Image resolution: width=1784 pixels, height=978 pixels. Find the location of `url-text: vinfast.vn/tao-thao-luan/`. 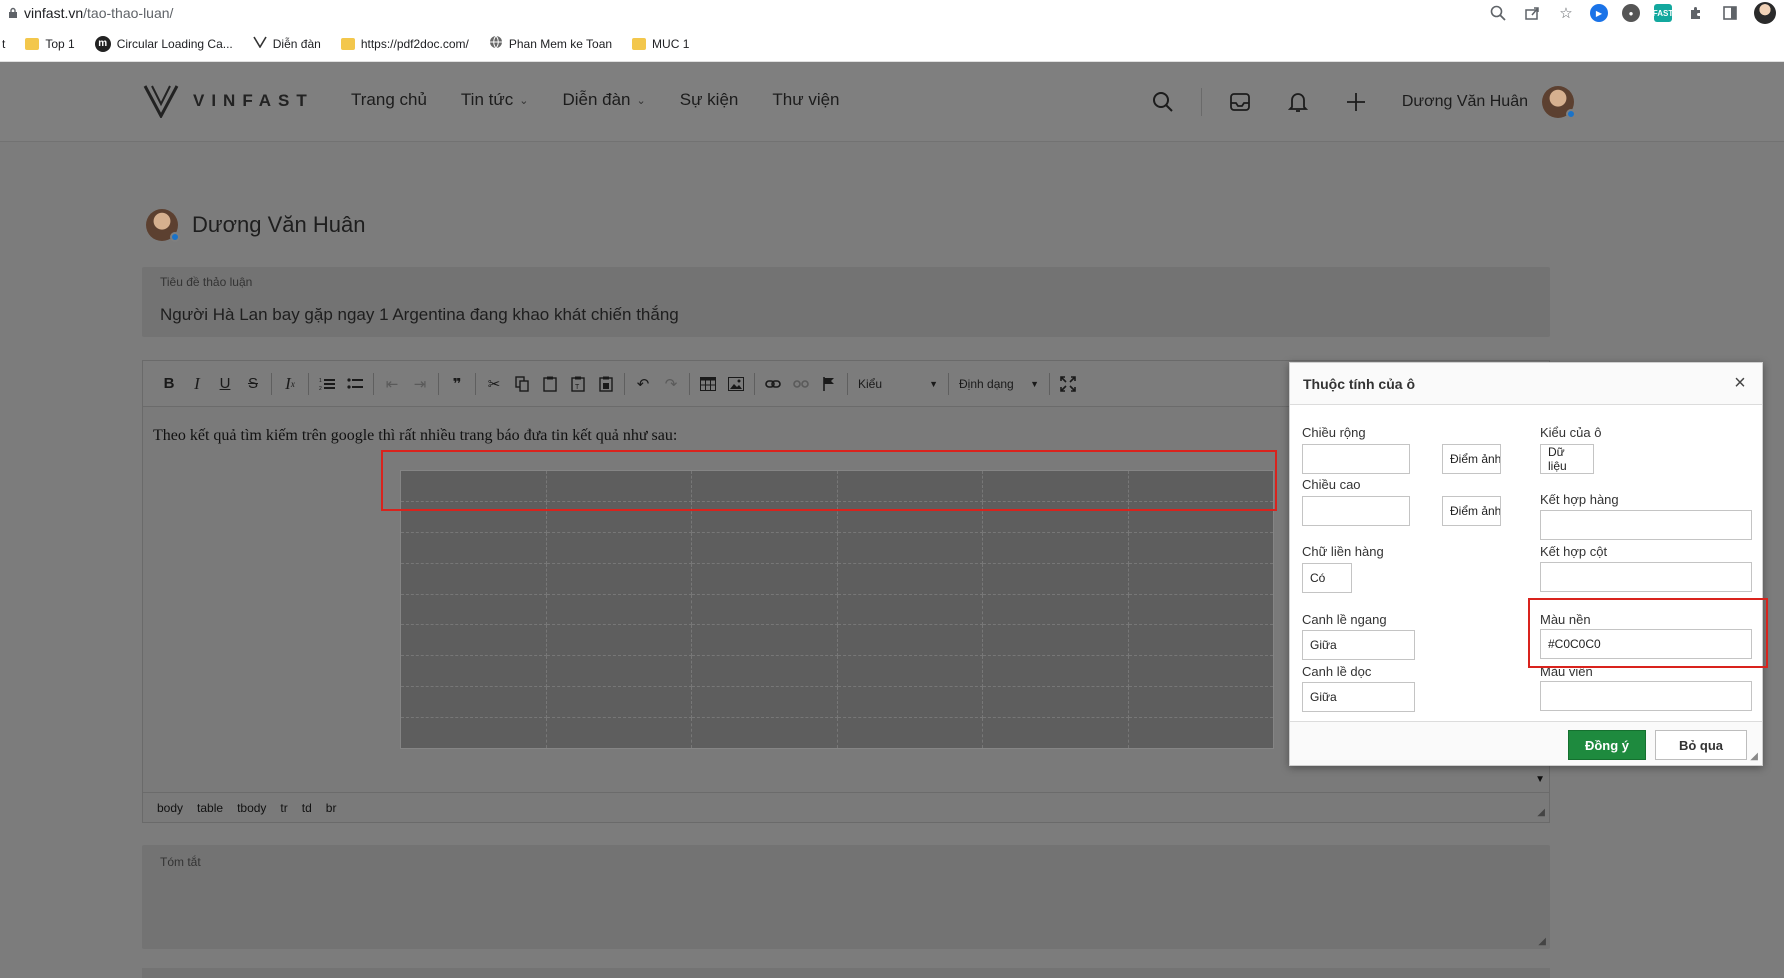

url-text: vinfast.vn/tao-thao-luan/ is located at coordinates (98, 13).